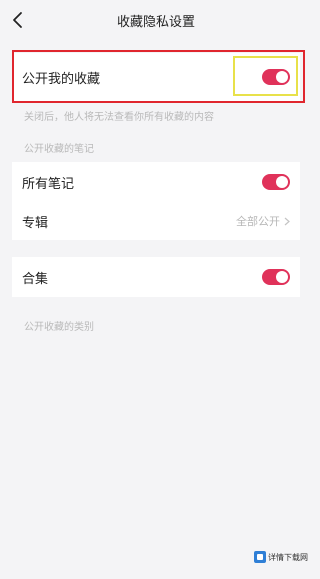 This screenshot has height=579, width=320. I want to click on watermark-logo-icon, so click(260, 557).